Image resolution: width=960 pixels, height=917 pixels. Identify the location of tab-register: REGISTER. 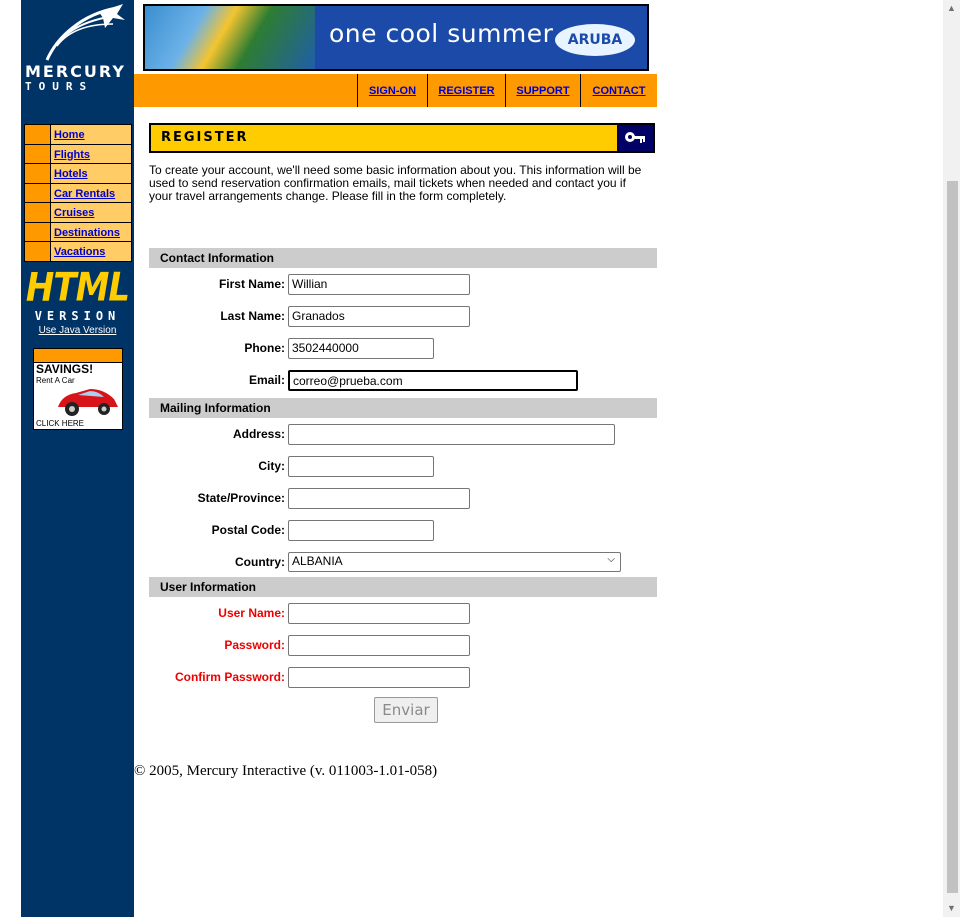
(466, 90).